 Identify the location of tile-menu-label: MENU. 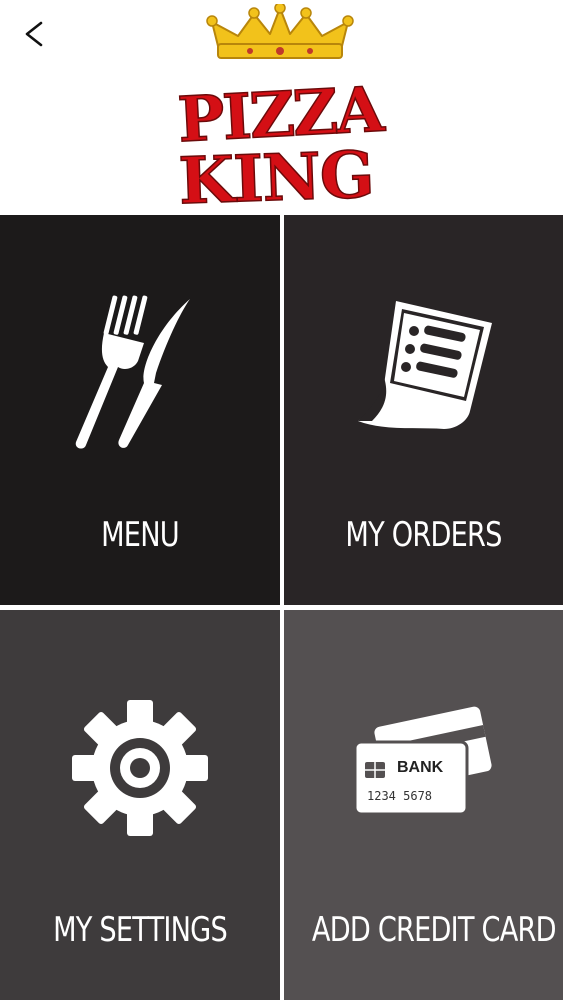
(140, 535).